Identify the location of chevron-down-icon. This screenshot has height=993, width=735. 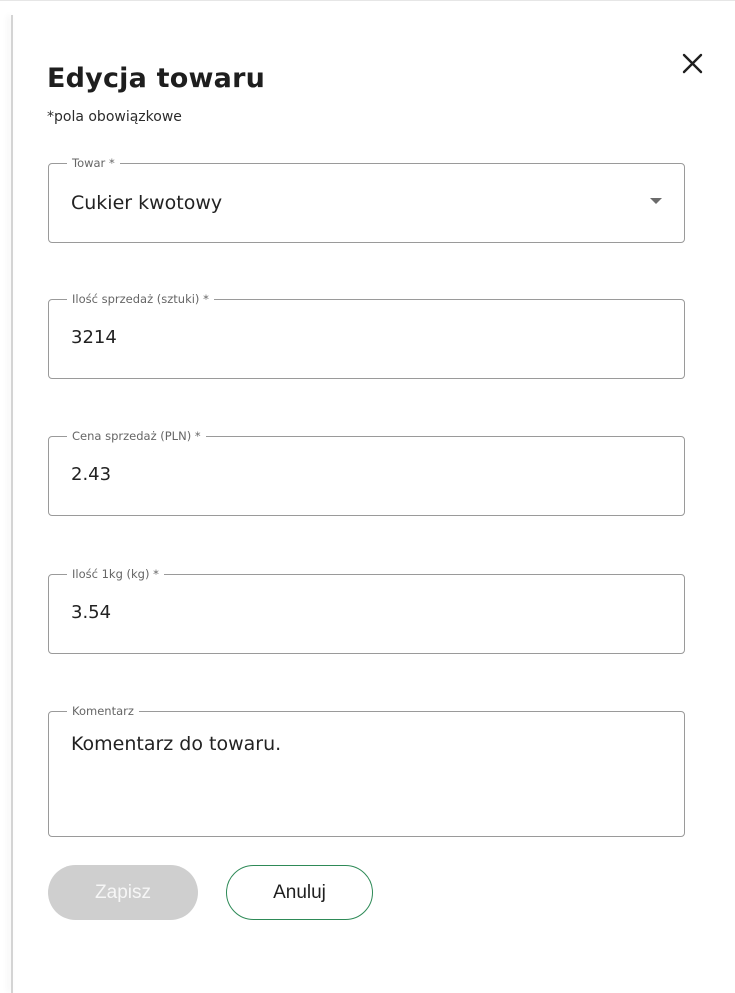
(656, 201).